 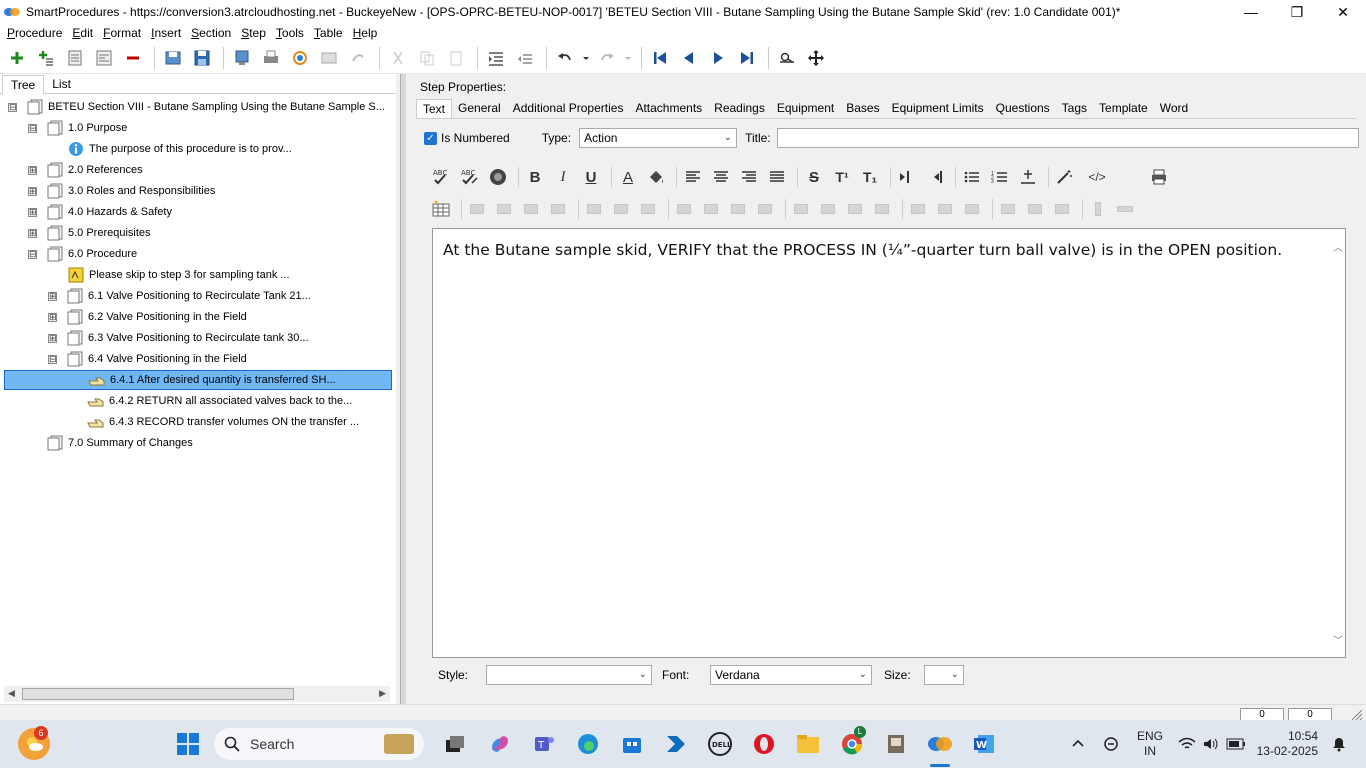 What do you see at coordinates (34, 743) in the screenshot?
I see `weather-widget-icon: 6` at bounding box center [34, 743].